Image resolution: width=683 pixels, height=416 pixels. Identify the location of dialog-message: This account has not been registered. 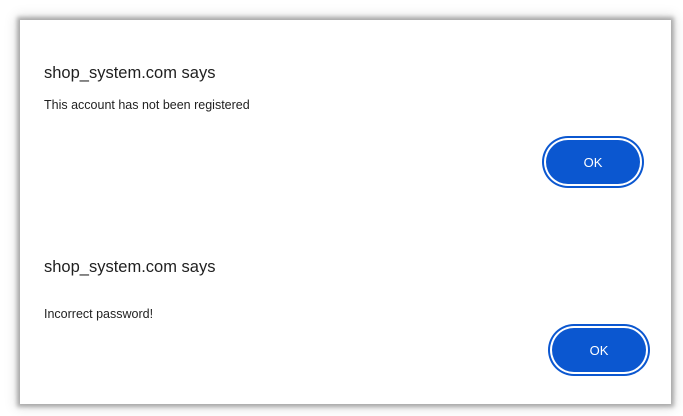
(147, 105).